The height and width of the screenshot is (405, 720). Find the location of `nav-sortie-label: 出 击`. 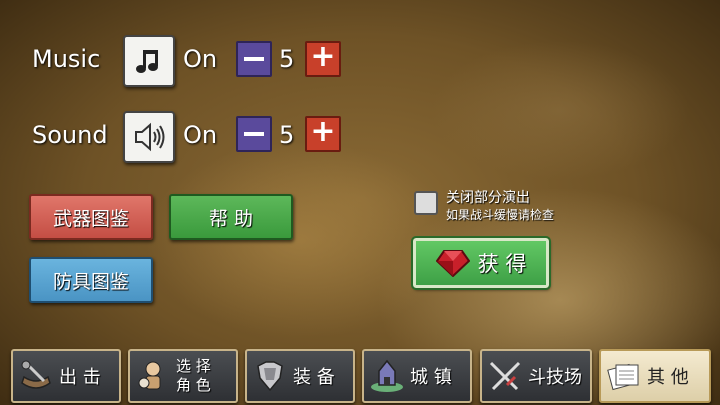

nav-sortie-label: 出 击 is located at coordinates (80, 377).